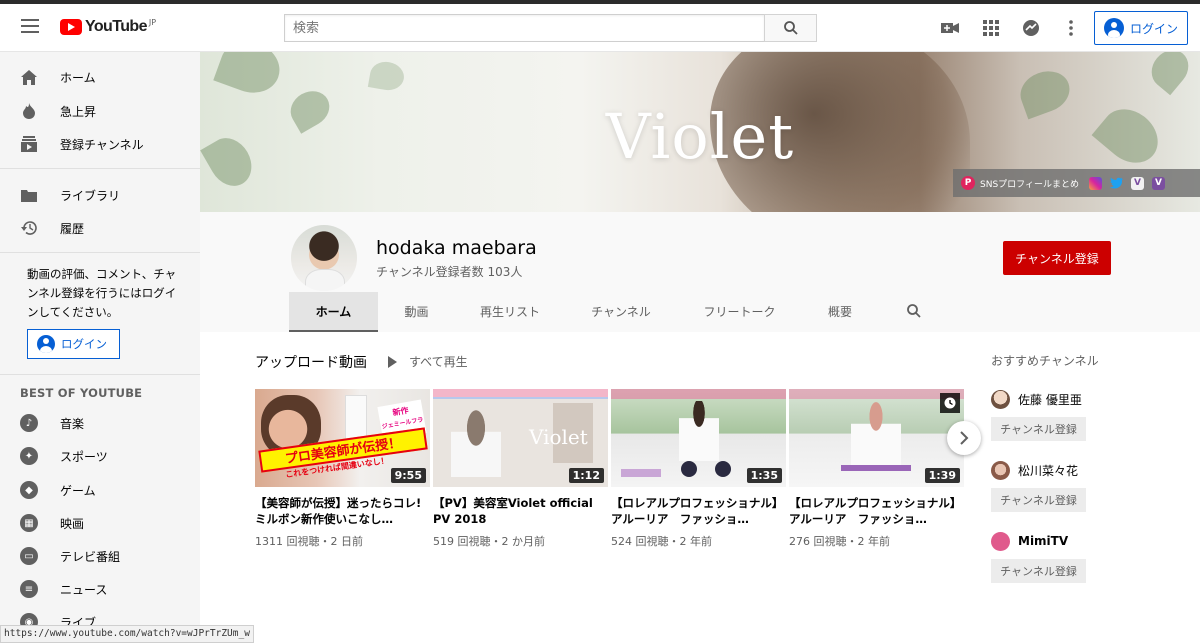 The height and width of the screenshot is (643, 1200). What do you see at coordinates (1071, 557) in the screenshot?
I see `recommended-channel: MimiTV チャンネル登録` at bounding box center [1071, 557].